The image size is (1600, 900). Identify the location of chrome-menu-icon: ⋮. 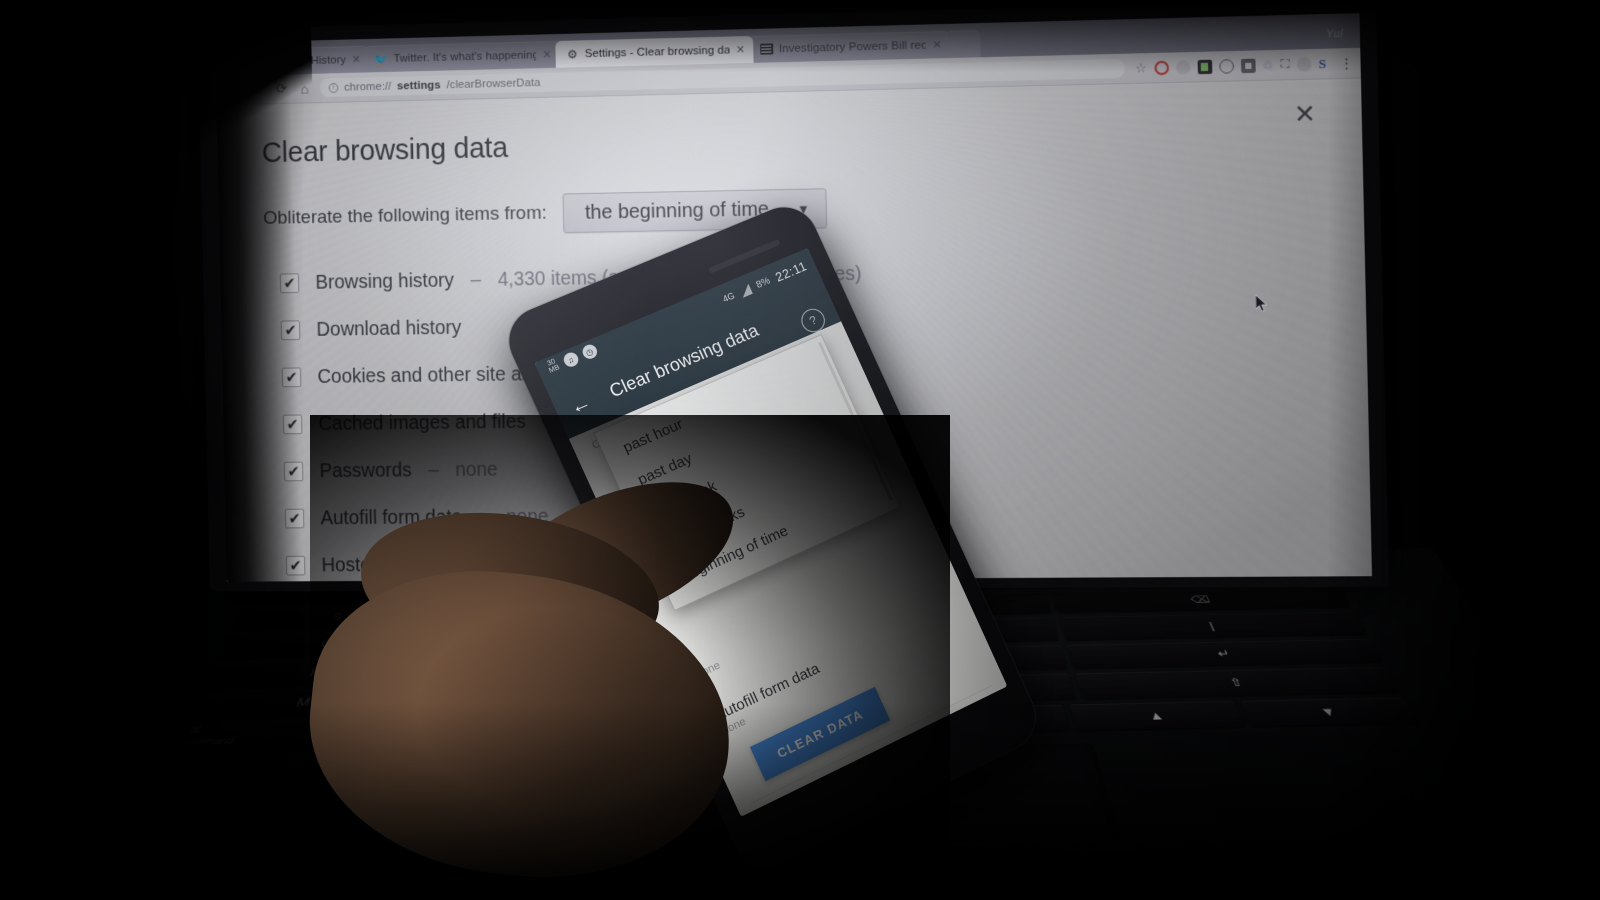
(1343, 63).